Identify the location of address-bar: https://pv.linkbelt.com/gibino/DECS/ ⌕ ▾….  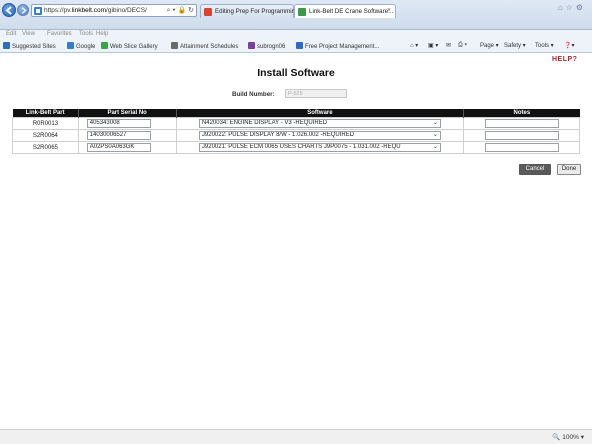
(114, 10).